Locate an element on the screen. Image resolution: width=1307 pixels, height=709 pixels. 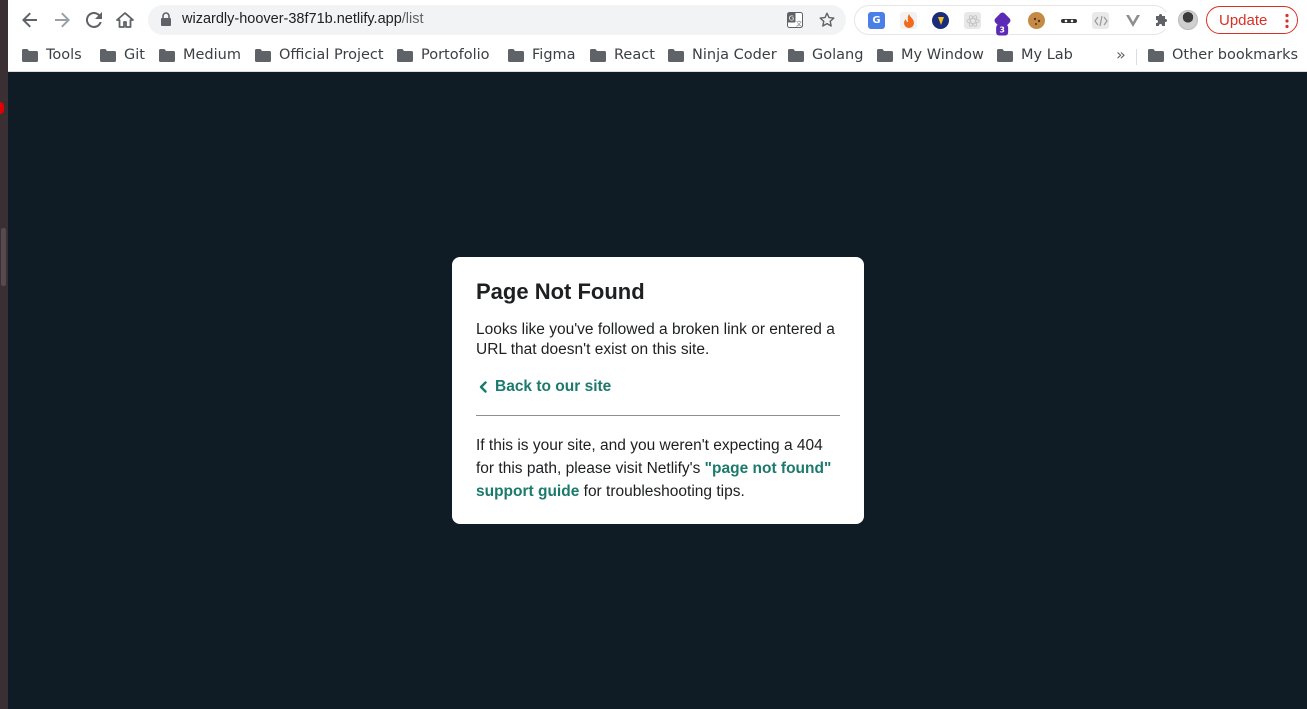
bookmark-folder-other: Other bookmarks is located at coordinates (1223, 55).